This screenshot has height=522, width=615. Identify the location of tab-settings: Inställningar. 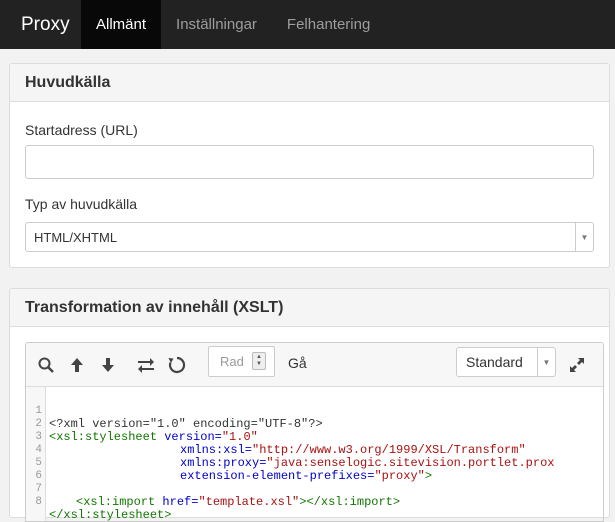
(216, 24).